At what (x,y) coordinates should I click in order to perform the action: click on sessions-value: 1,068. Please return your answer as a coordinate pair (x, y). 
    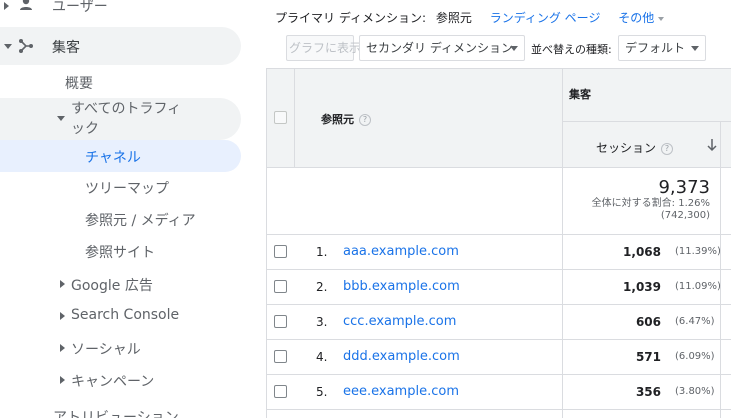
    Looking at the image, I should click on (642, 252).